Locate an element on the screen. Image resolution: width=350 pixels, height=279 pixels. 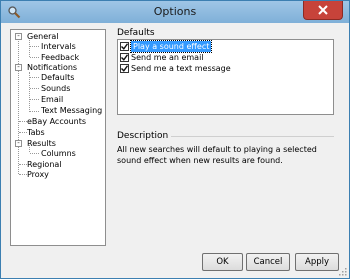
sidebar-item-tabs: Tabs is located at coordinates (36, 132).